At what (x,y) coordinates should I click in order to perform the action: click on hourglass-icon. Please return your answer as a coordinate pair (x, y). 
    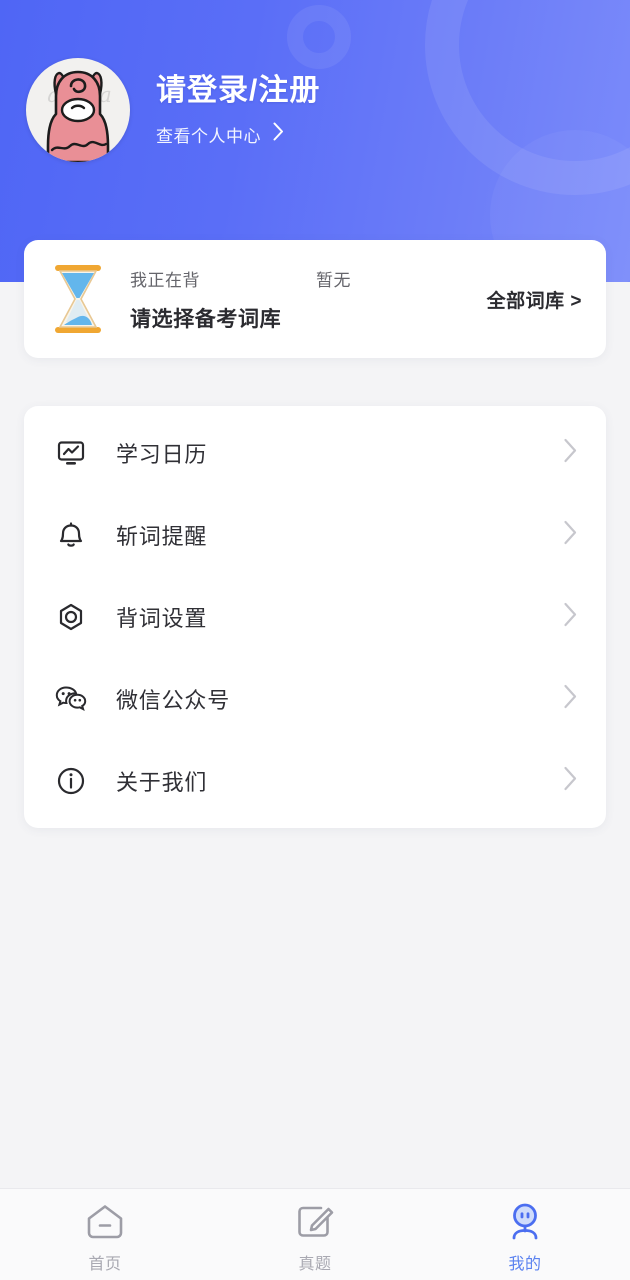
    Looking at the image, I should click on (78, 299).